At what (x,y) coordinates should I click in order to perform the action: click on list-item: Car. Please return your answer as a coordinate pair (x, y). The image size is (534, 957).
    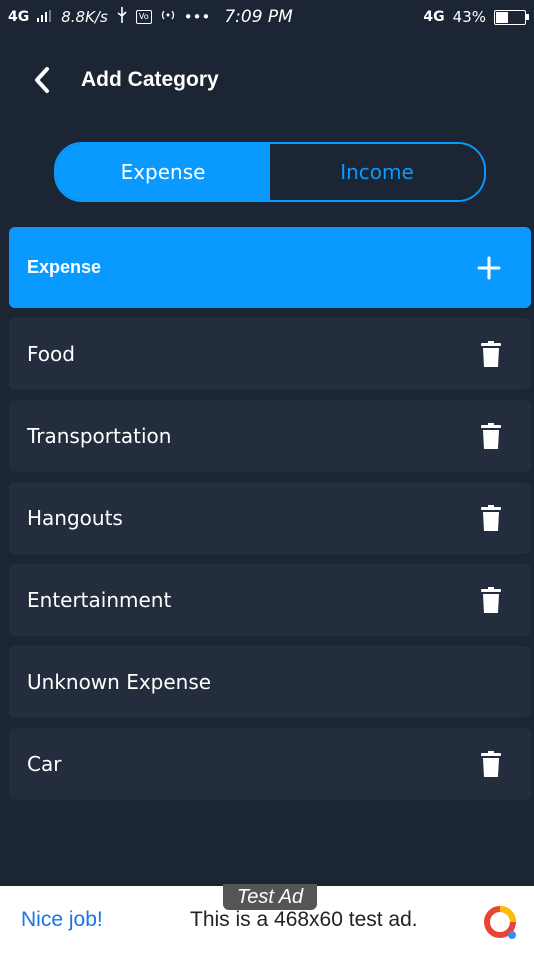
    Looking at the image, I should click on (270, 764).